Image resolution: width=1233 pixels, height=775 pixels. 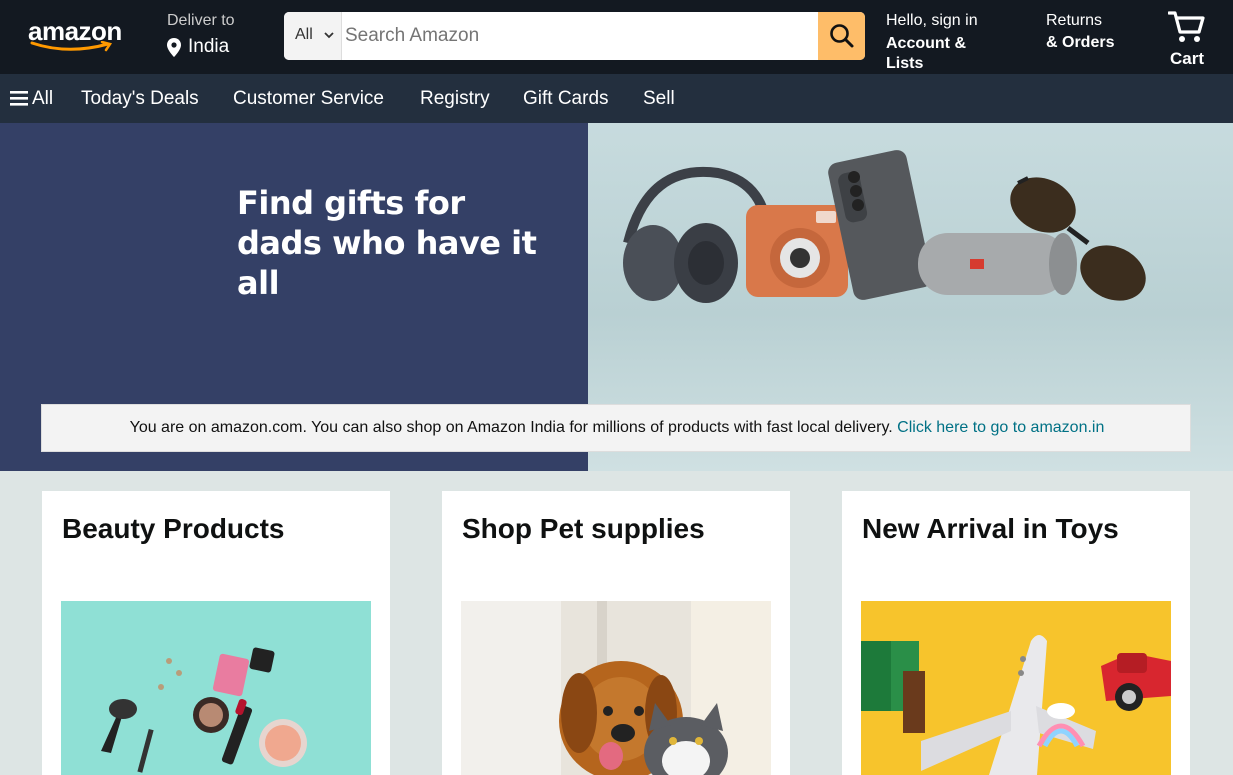 I want to click on dog-and-cat-illustration, so click(x=616, y=688).